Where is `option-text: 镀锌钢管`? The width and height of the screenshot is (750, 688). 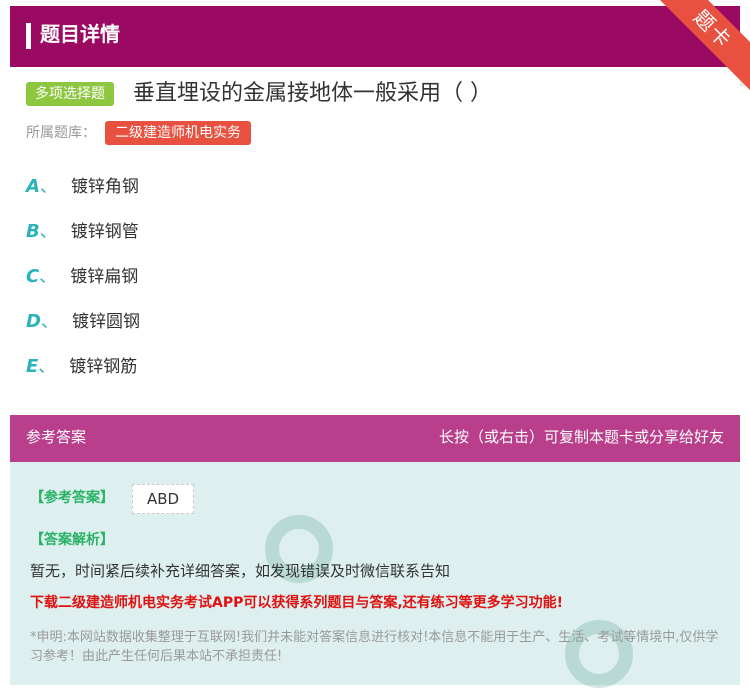 option-text: 镀锌钢管 is located at coordinates (104, 232).